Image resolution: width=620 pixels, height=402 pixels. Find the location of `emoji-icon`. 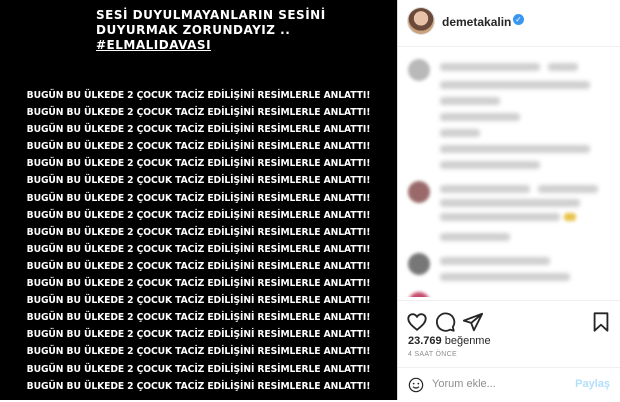

emoji-icon is located at coordinates (416, 385).